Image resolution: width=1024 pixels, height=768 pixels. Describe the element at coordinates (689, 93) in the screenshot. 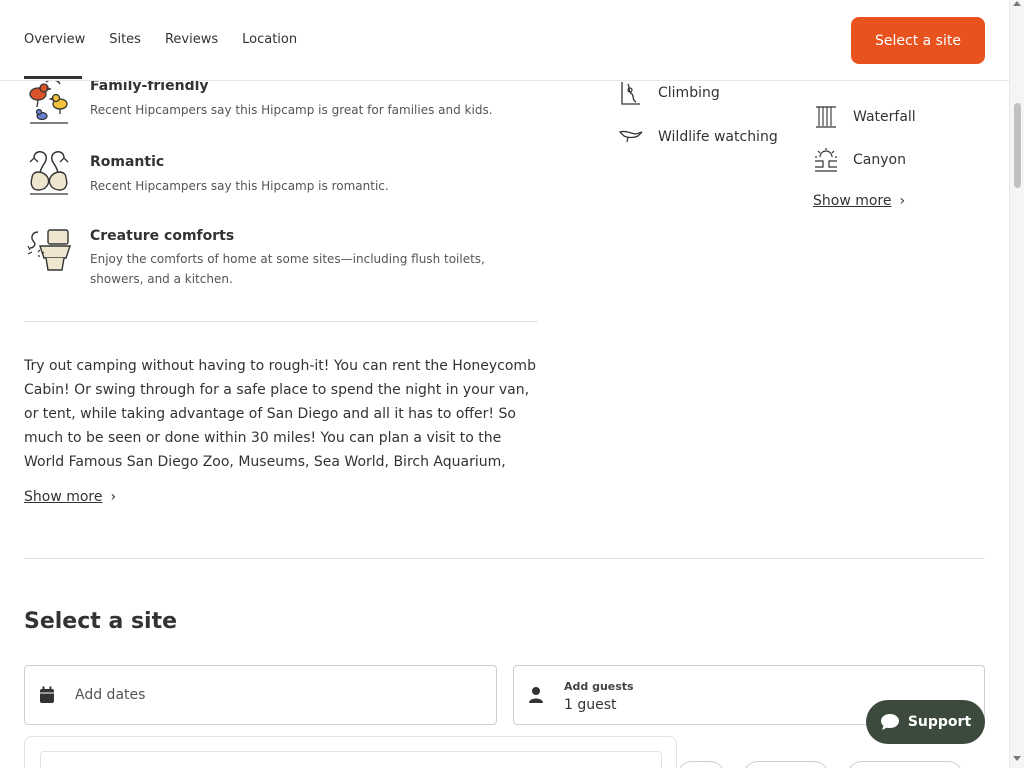

I see `activity-label: Climbing` at that location.